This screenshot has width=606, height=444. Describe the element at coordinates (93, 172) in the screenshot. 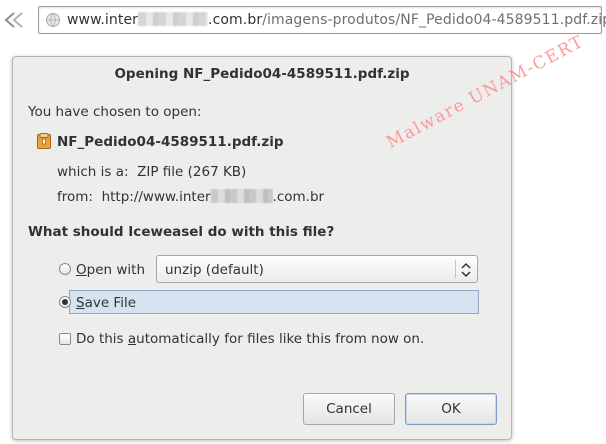

I see `which-is-label: which is a:` at that location.